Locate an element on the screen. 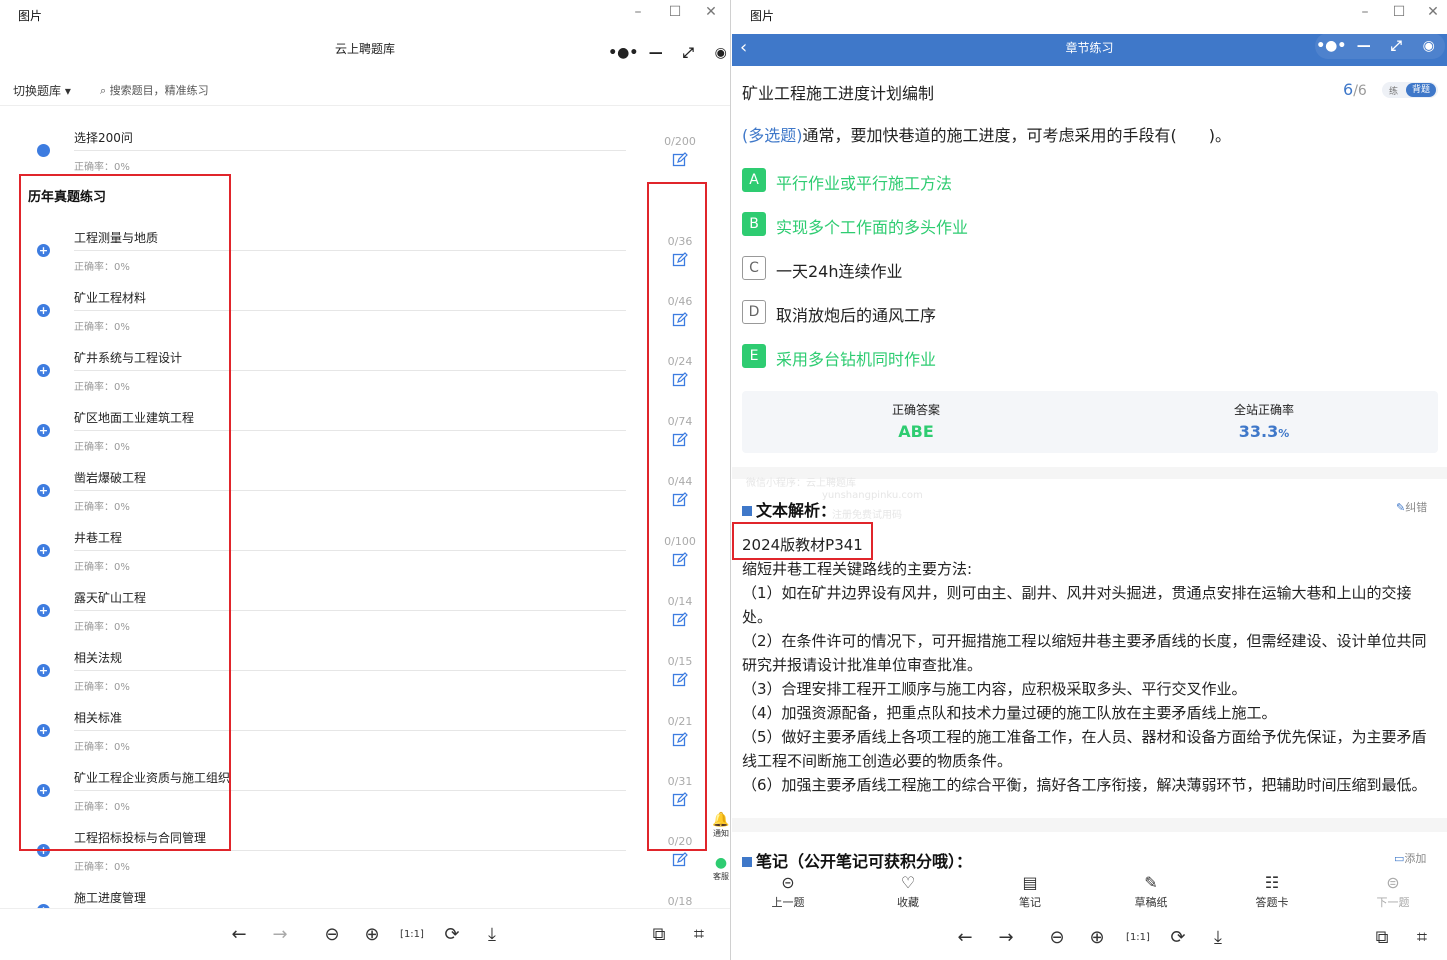 The width and height of the screenshot is (1447, 960). answer-card-icon: ☷ is located at coordinates (1272, 882).